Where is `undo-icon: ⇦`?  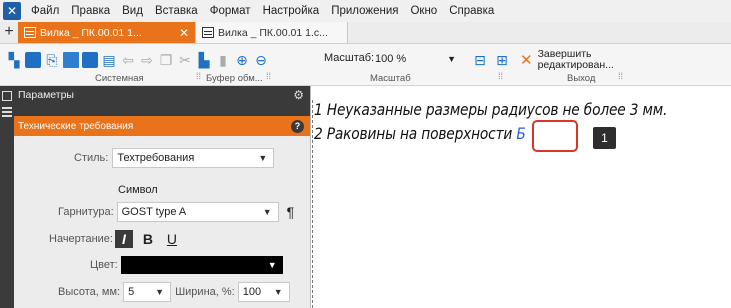 undo-icon: ⇦ is located at coordinates (128, 60).